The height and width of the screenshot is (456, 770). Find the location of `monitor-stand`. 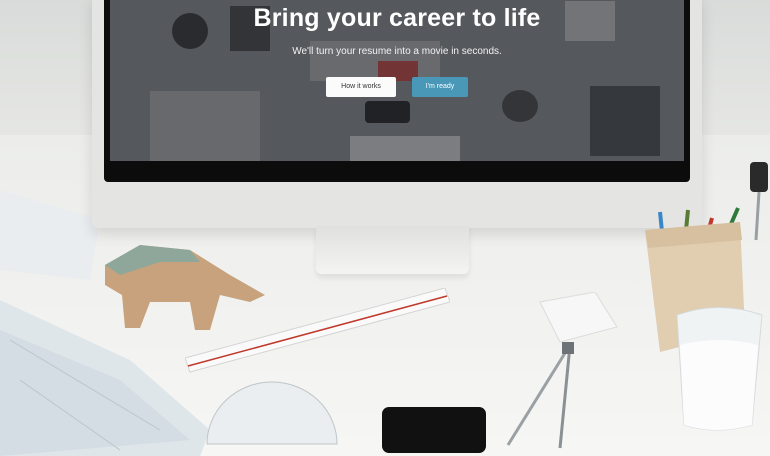

monitor-stand is located at coordinates (392, 250).